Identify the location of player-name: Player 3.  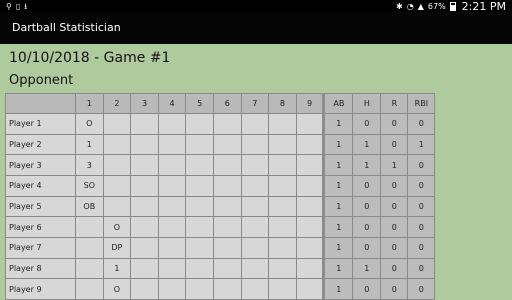
(40, 165).